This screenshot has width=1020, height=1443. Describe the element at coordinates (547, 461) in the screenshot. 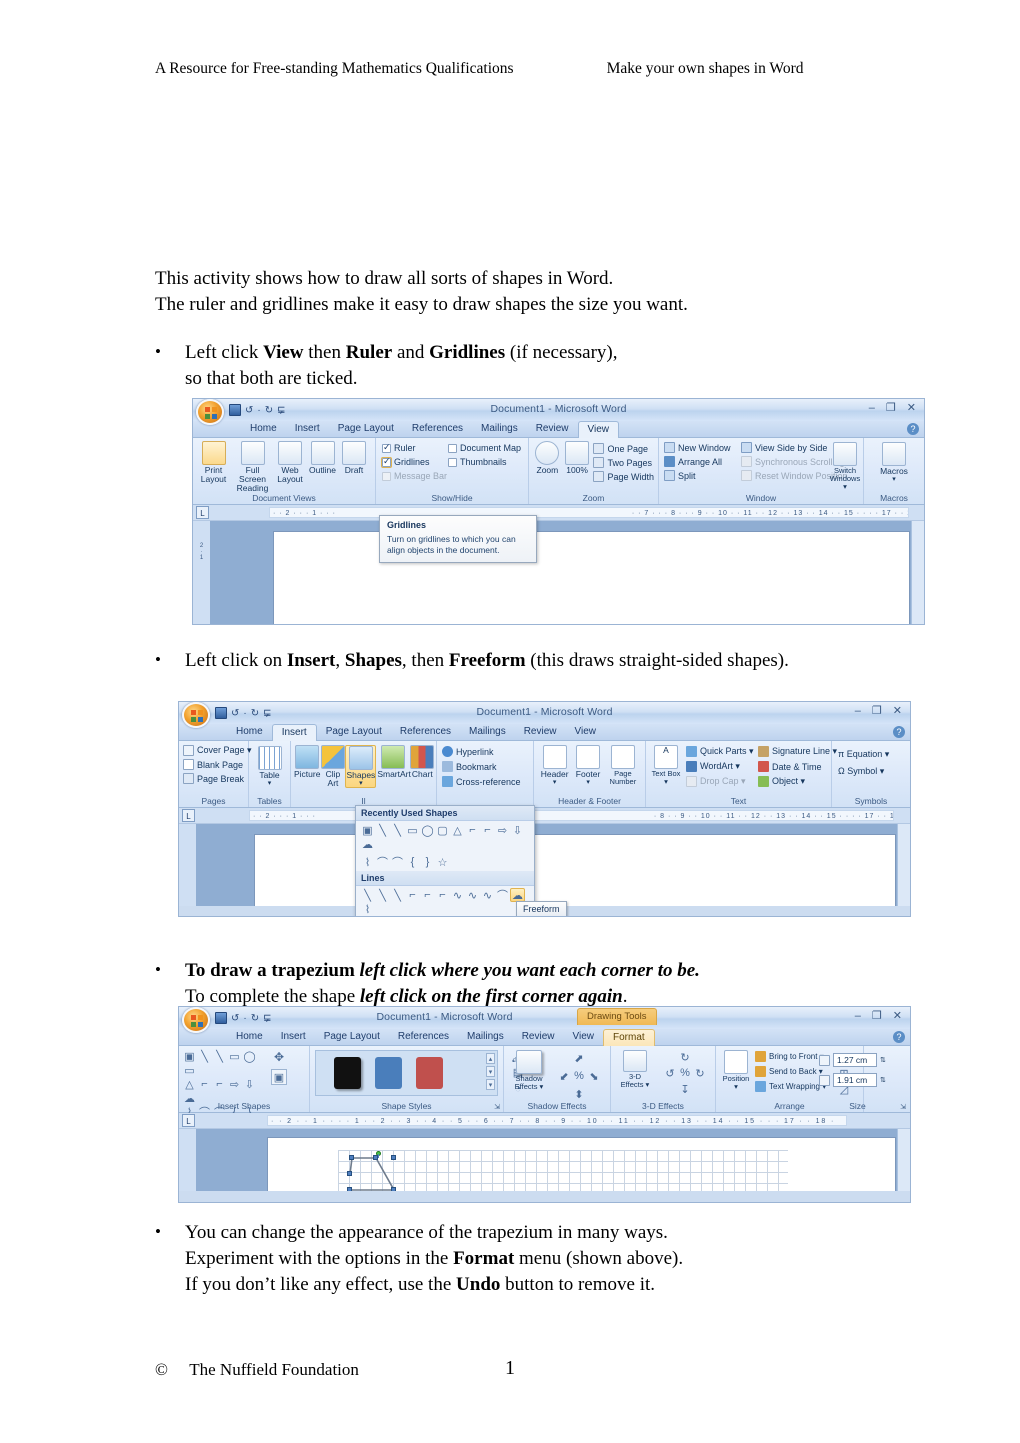

I see `button-zoom: Zoom` at that location.